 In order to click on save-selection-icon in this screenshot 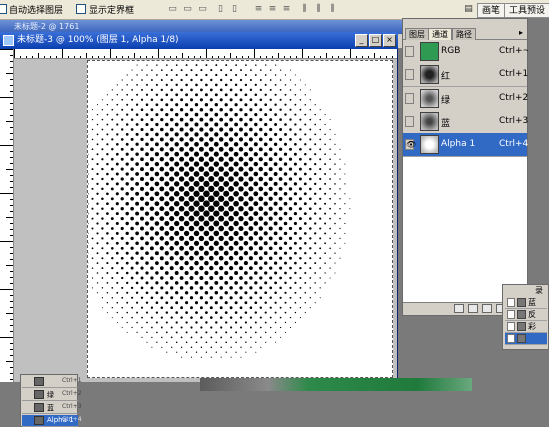, I will do `click(473, 308)`.